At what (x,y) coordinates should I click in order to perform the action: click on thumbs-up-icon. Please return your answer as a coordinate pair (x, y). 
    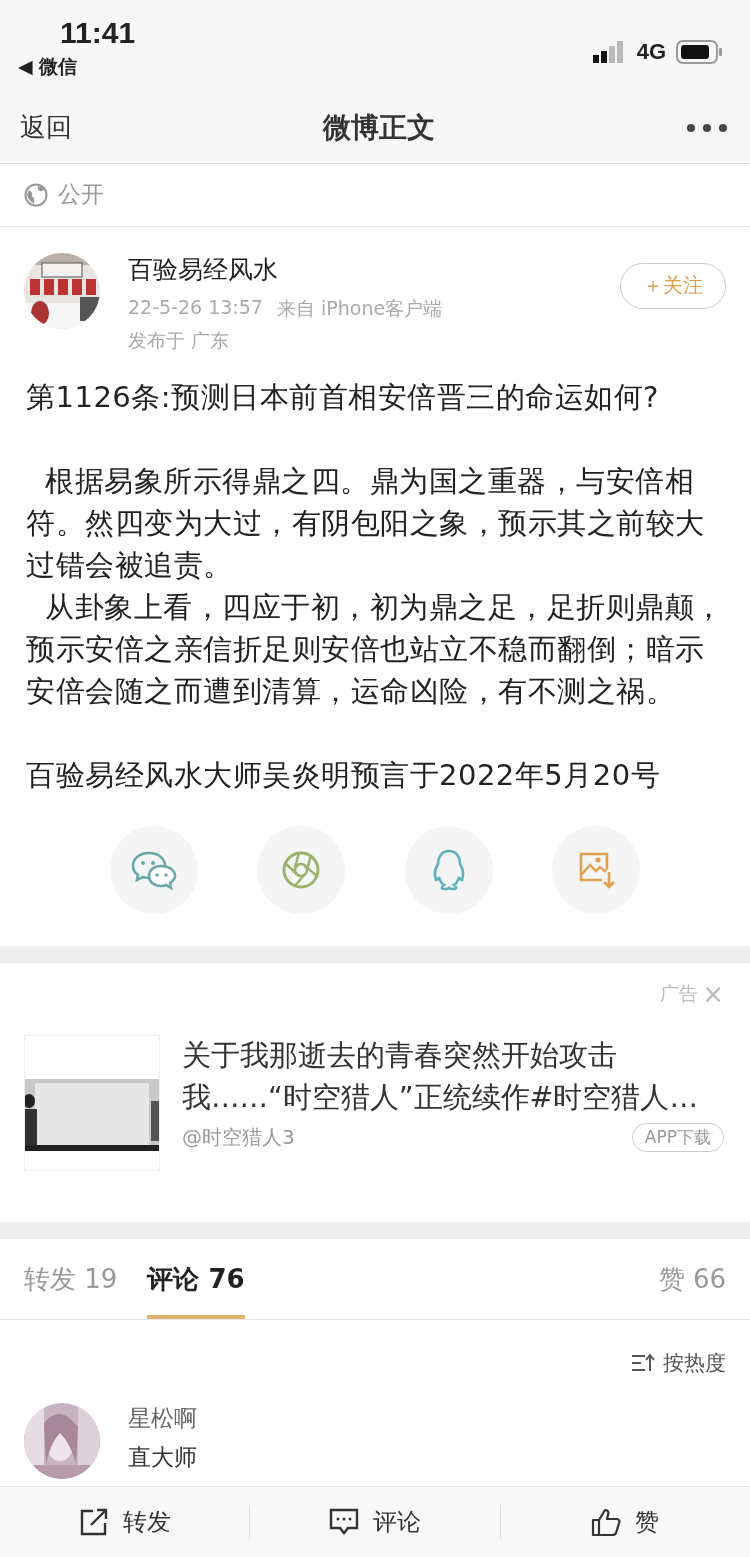
    Looking at the image, I should click on (606, 1522).